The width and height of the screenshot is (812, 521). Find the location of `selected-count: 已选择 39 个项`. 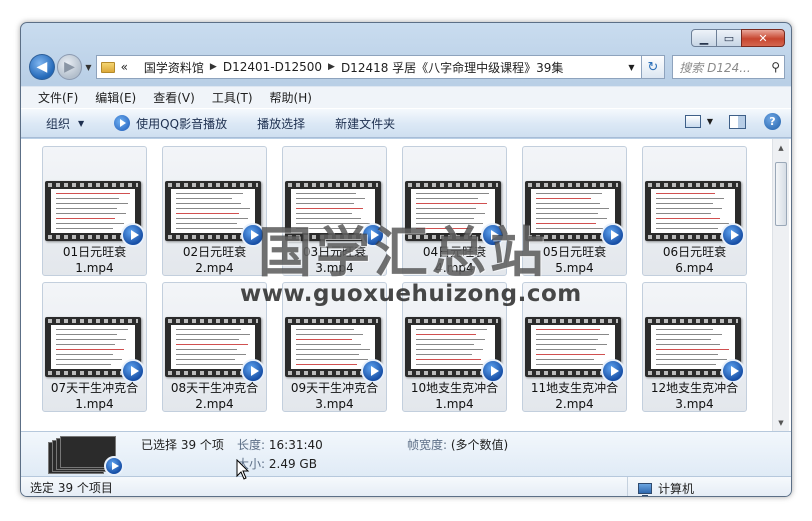

selected-count: 已选择 39 个项 is located at coordinates (182, 445).